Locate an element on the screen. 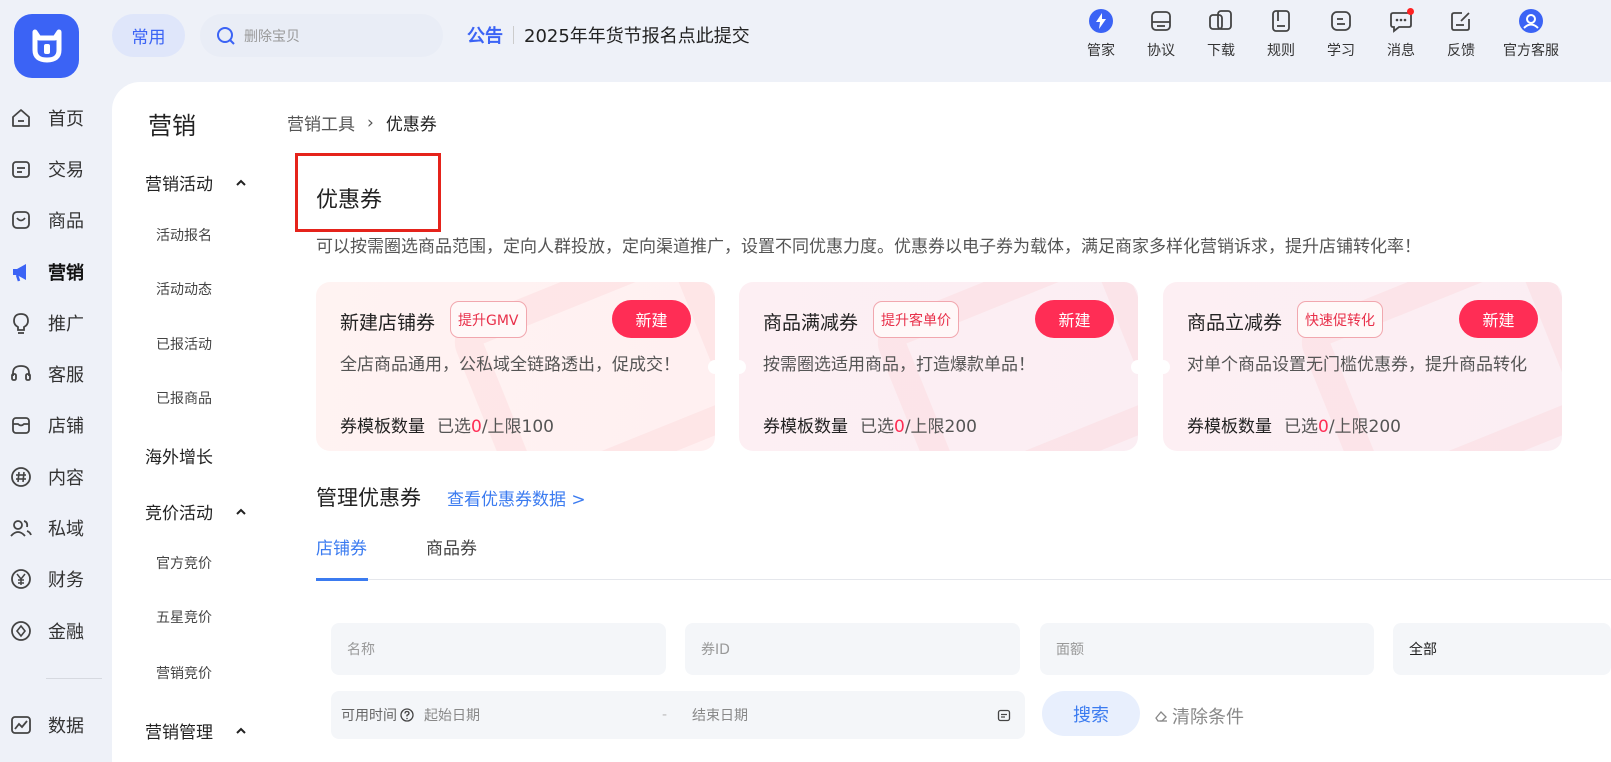 The width and height of the screenshot is (1611, 762). goods-icon is located at coordinates (21, 220).